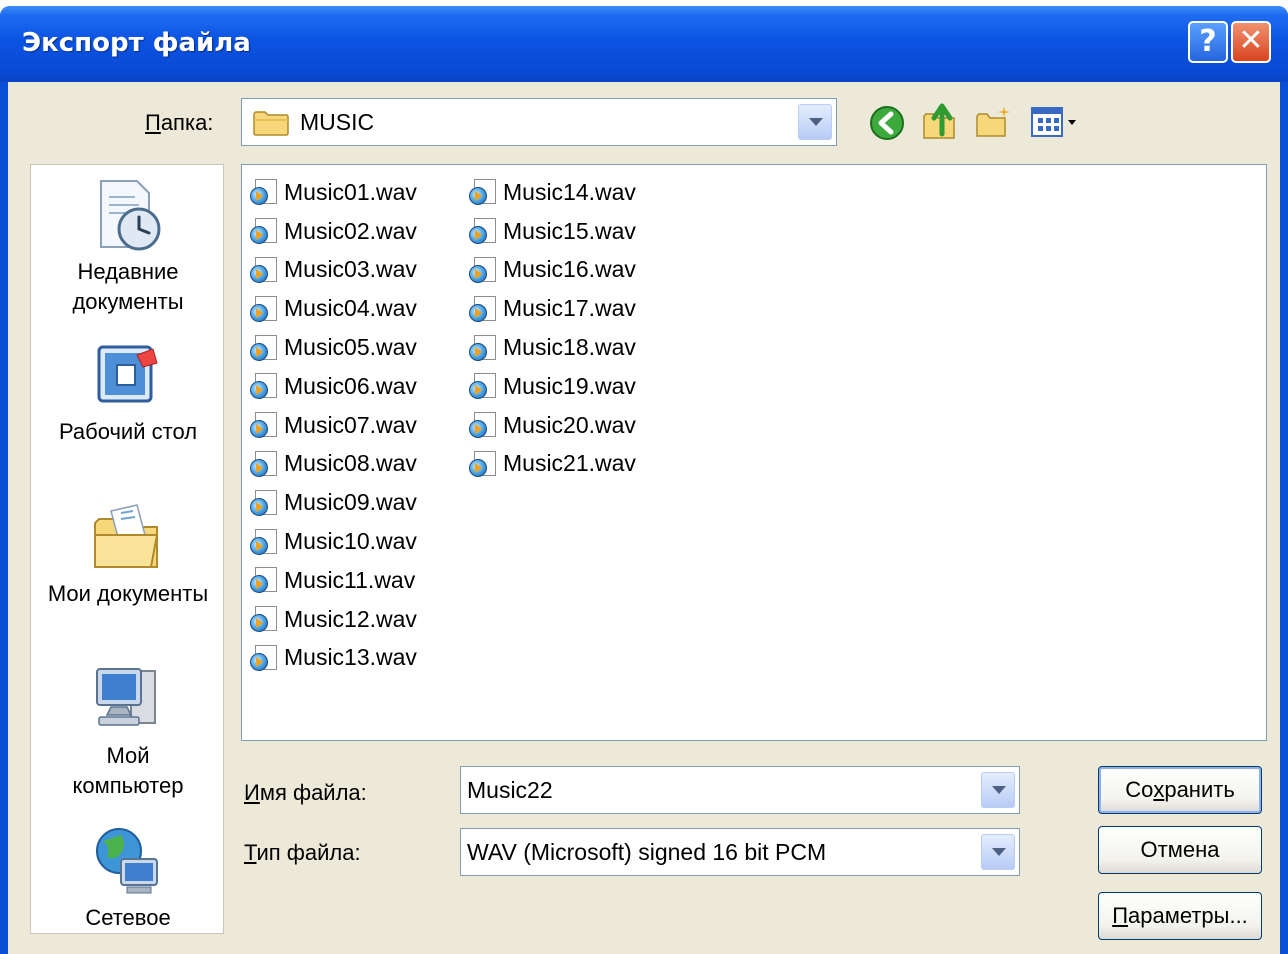  I want to click on file-name: Music20.wav, so click(569, 424).